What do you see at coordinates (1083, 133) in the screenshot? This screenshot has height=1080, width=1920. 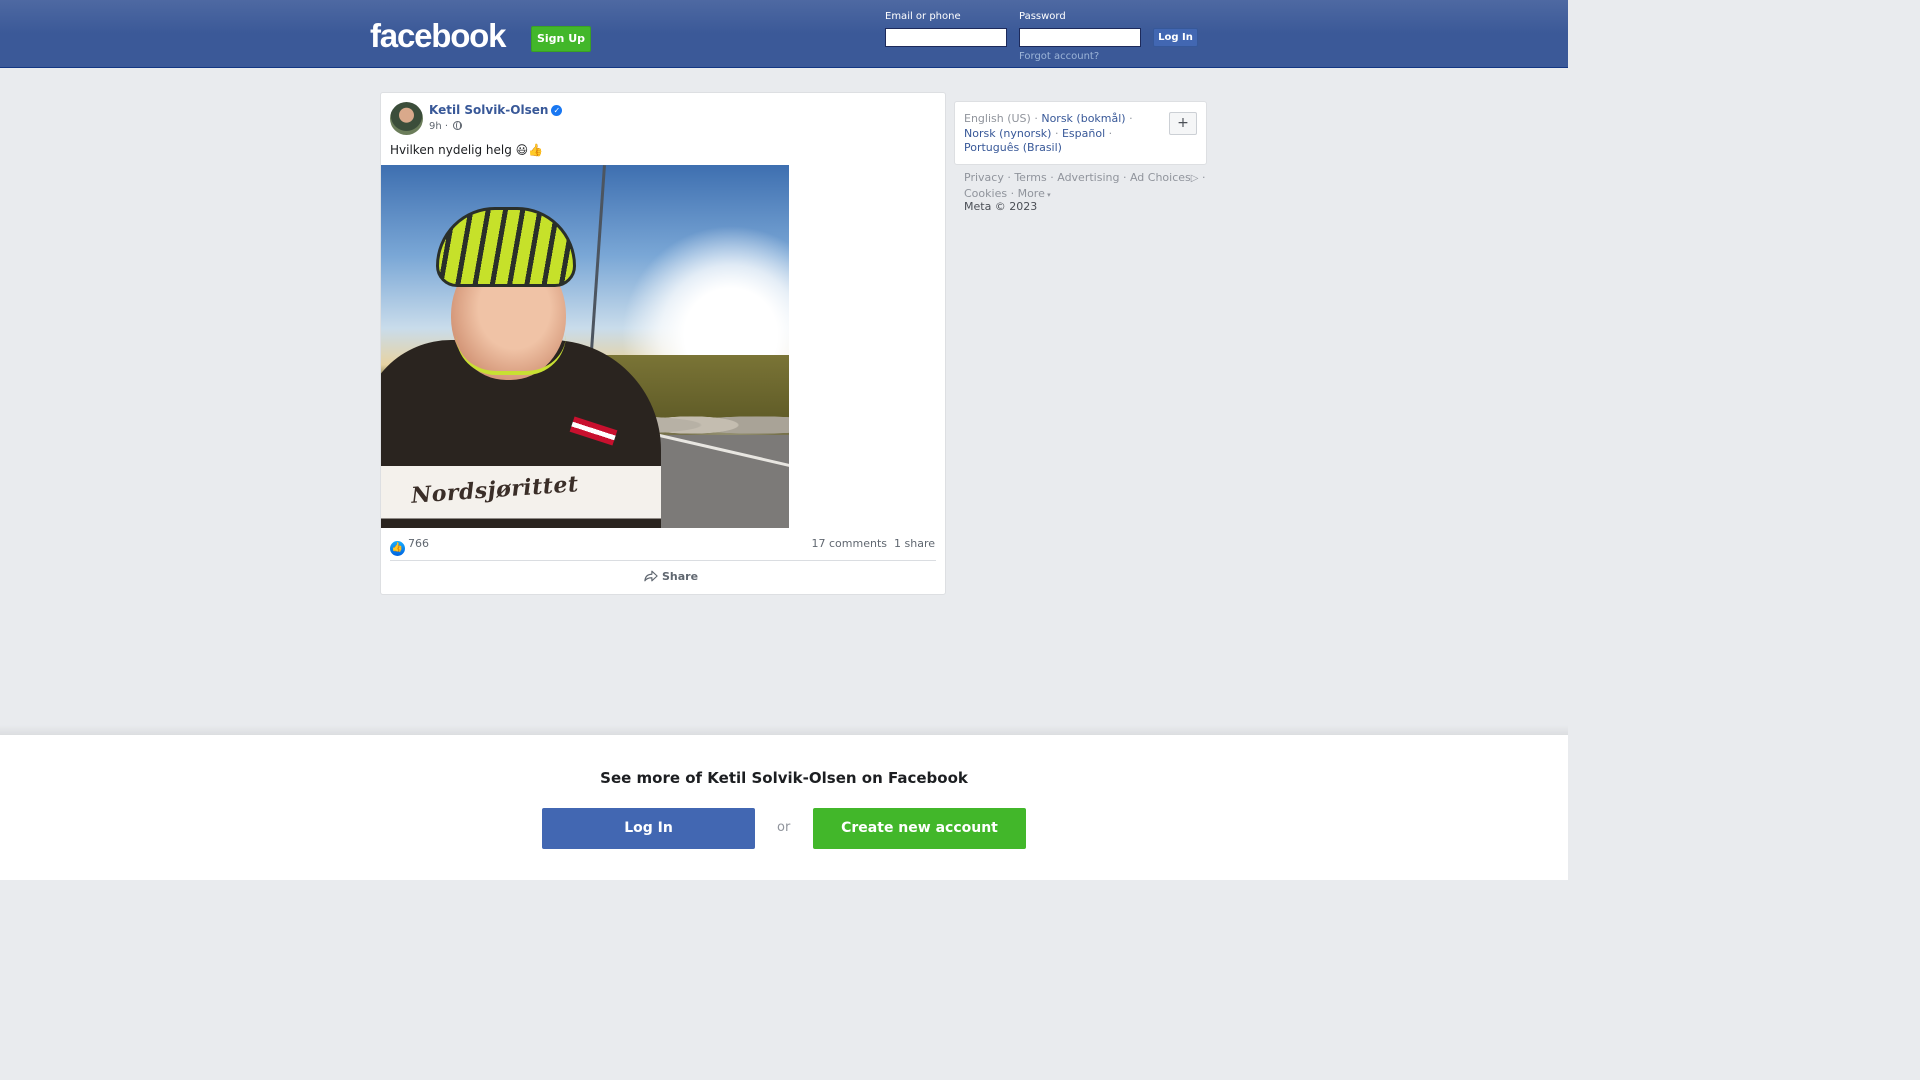 I see `language-option-espanol: Español` at bounding box center [1083, 133].